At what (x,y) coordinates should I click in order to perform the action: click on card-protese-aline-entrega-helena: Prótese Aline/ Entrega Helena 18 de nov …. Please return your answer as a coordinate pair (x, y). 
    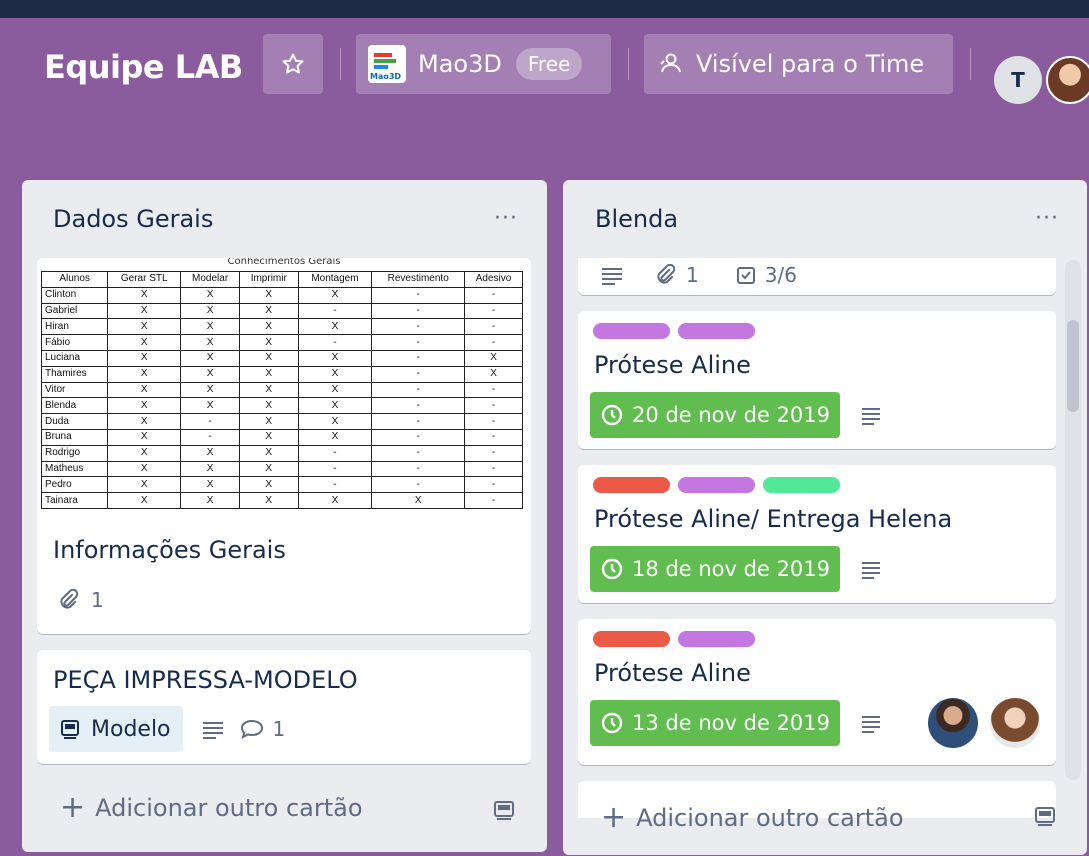
    Looking at the image, I should click on (817, 534).